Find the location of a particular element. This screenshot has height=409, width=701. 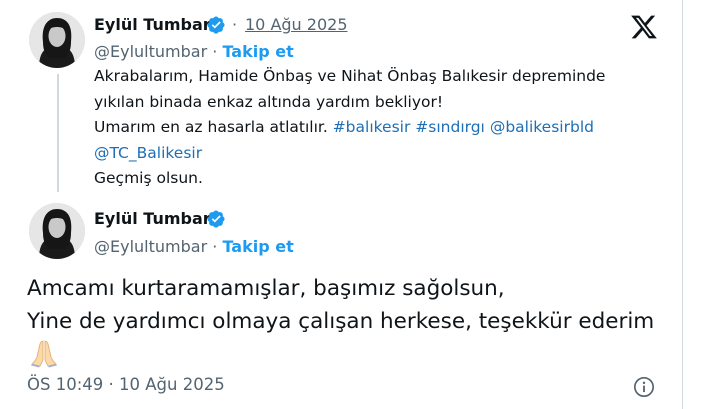

mention-link: @TC_Balikesir is located at coordinates (148, 153).